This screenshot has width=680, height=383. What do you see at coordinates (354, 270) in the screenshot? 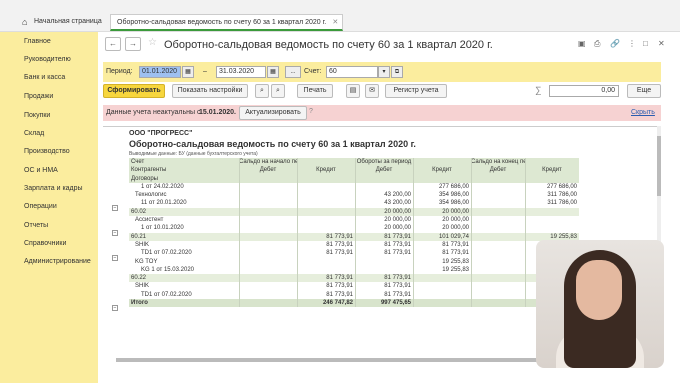
I see `table-row: KG 1 от 15.03.202019 255,8319 255,83` at bounding box center [354, 270].